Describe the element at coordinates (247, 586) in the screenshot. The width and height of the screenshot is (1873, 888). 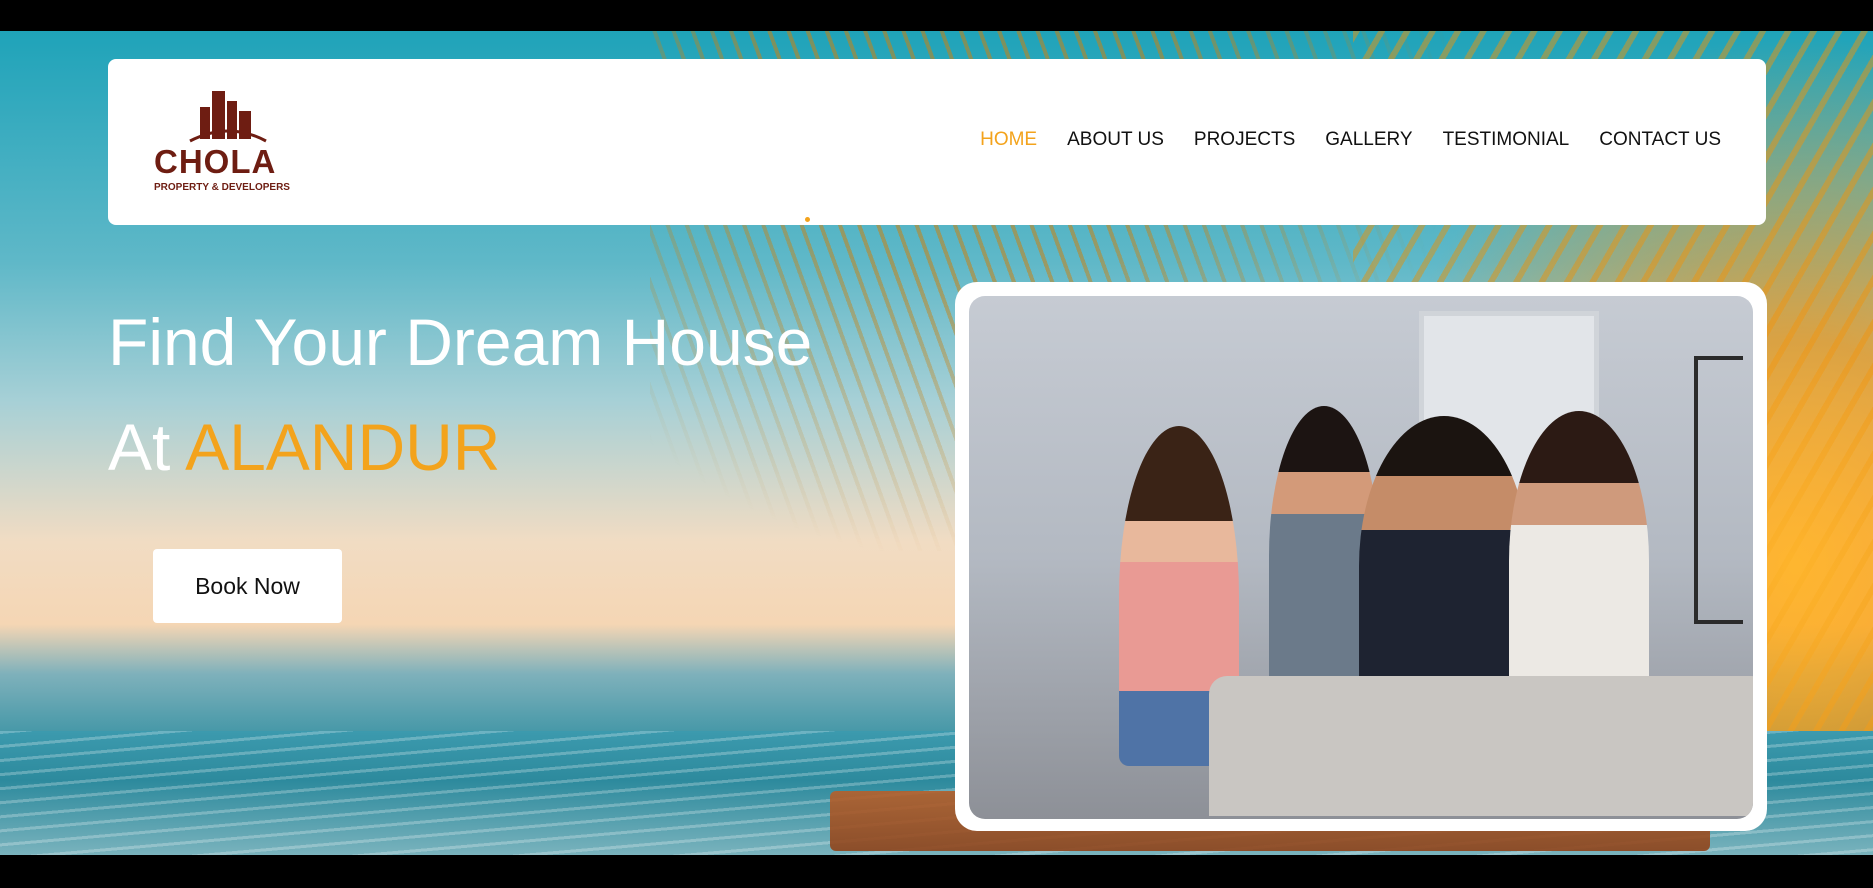
I see `book-now-button: Book Now` at that location.